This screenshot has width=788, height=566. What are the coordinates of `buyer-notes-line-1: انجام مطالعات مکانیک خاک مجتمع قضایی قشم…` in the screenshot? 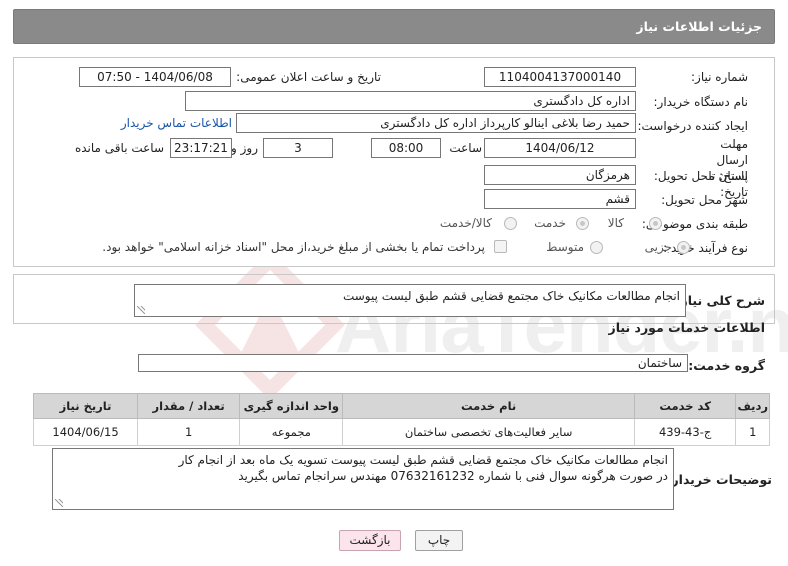 It's located at (423, 460).